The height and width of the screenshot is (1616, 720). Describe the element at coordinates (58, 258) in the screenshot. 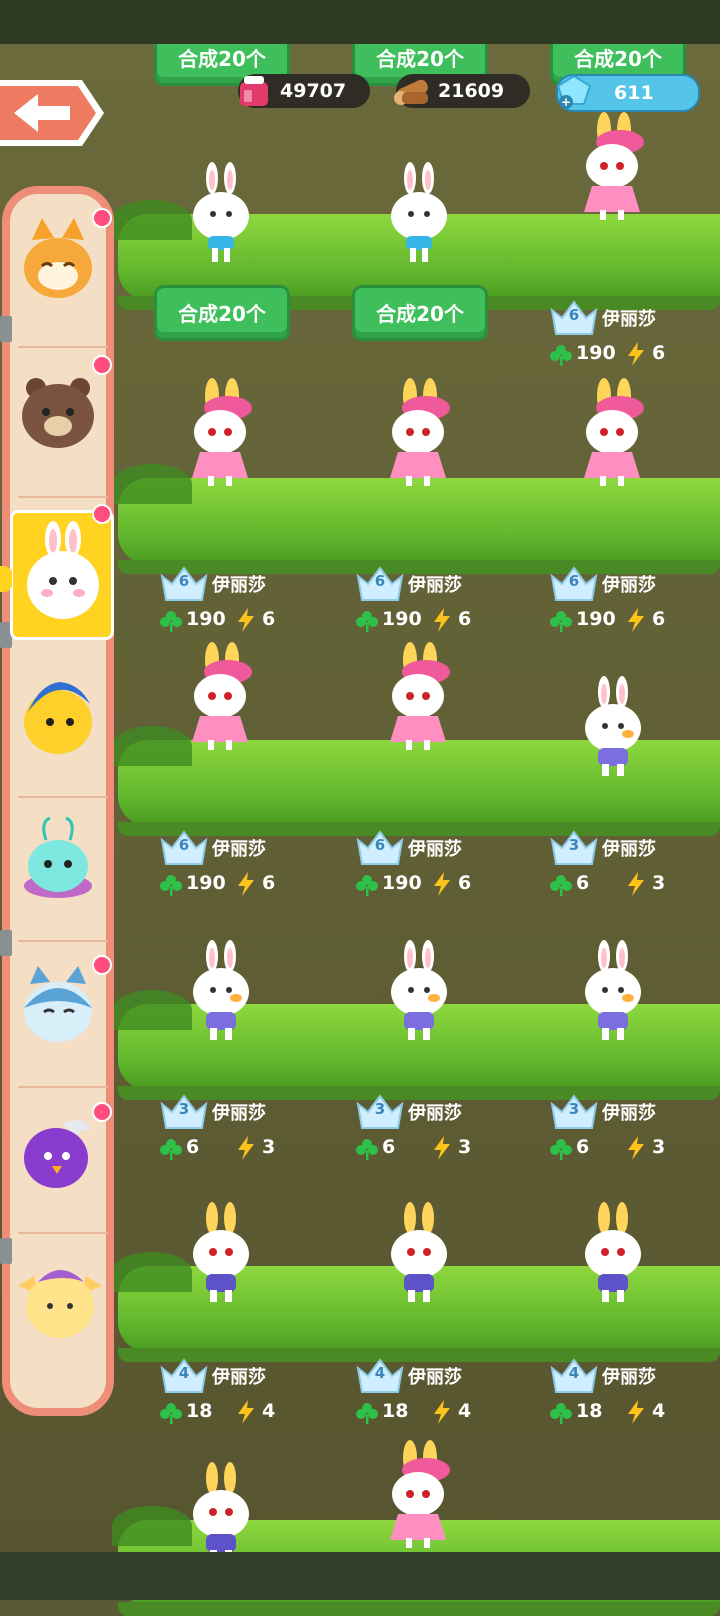

I see `orange-cat-icon` at that location.